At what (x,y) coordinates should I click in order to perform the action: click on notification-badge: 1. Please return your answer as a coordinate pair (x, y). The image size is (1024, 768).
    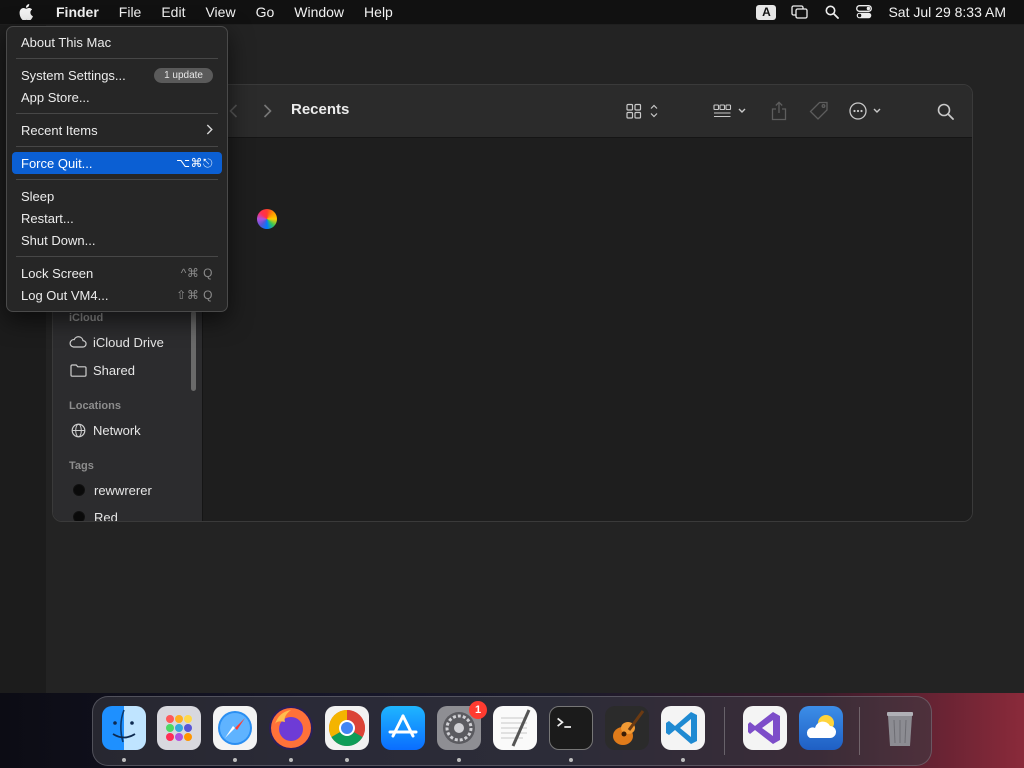
    Looking at the image, I should click on (478, 710).